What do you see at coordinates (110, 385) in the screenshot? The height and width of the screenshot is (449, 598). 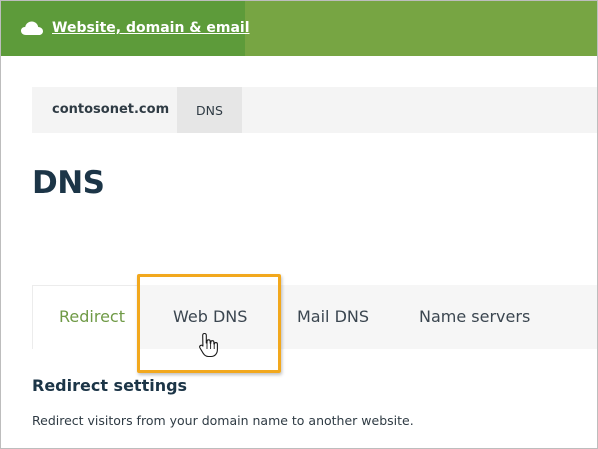 I see `section-title: Redirect settings` at bounding box center [110, 385].